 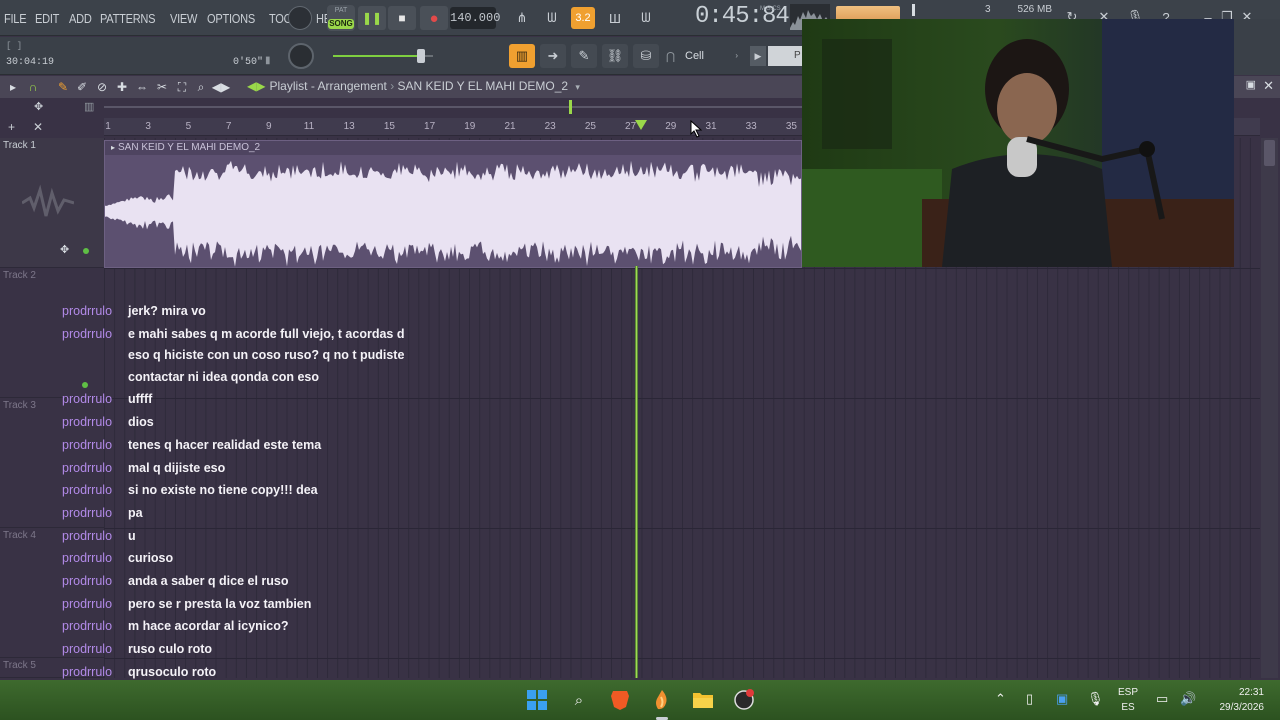 I want to click on metronome-button: 3.2, so click(x=583, y=18).